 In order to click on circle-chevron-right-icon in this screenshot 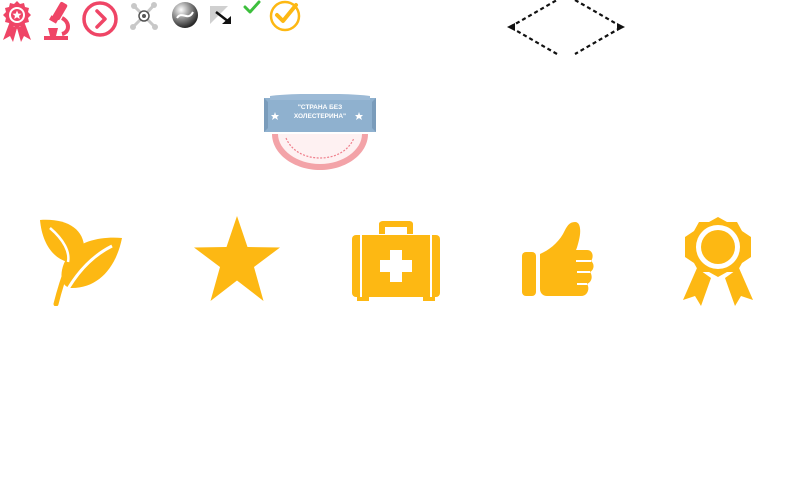, I will do `click(100, 19)`.